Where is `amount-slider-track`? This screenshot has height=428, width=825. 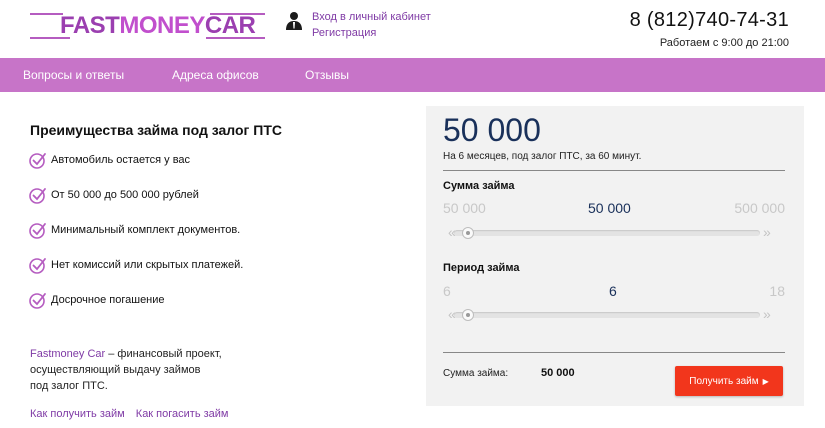 amount-slider-track is located at coordinates (607, 233).